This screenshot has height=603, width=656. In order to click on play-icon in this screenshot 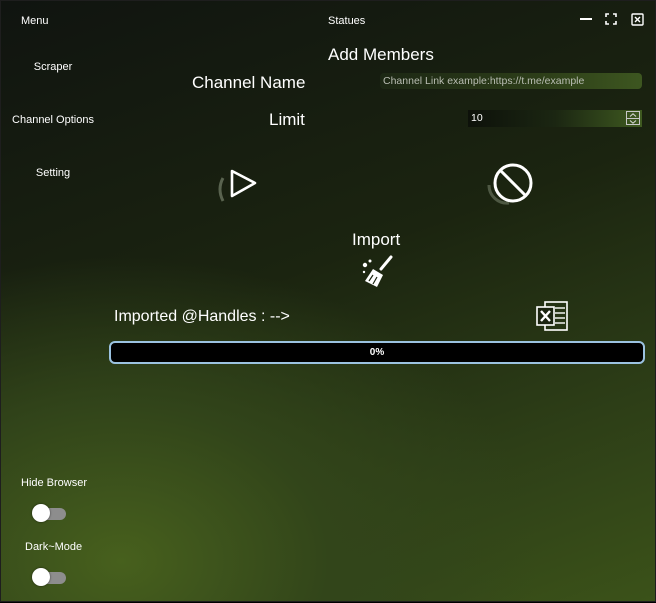, I will do `click(237, 185)`.